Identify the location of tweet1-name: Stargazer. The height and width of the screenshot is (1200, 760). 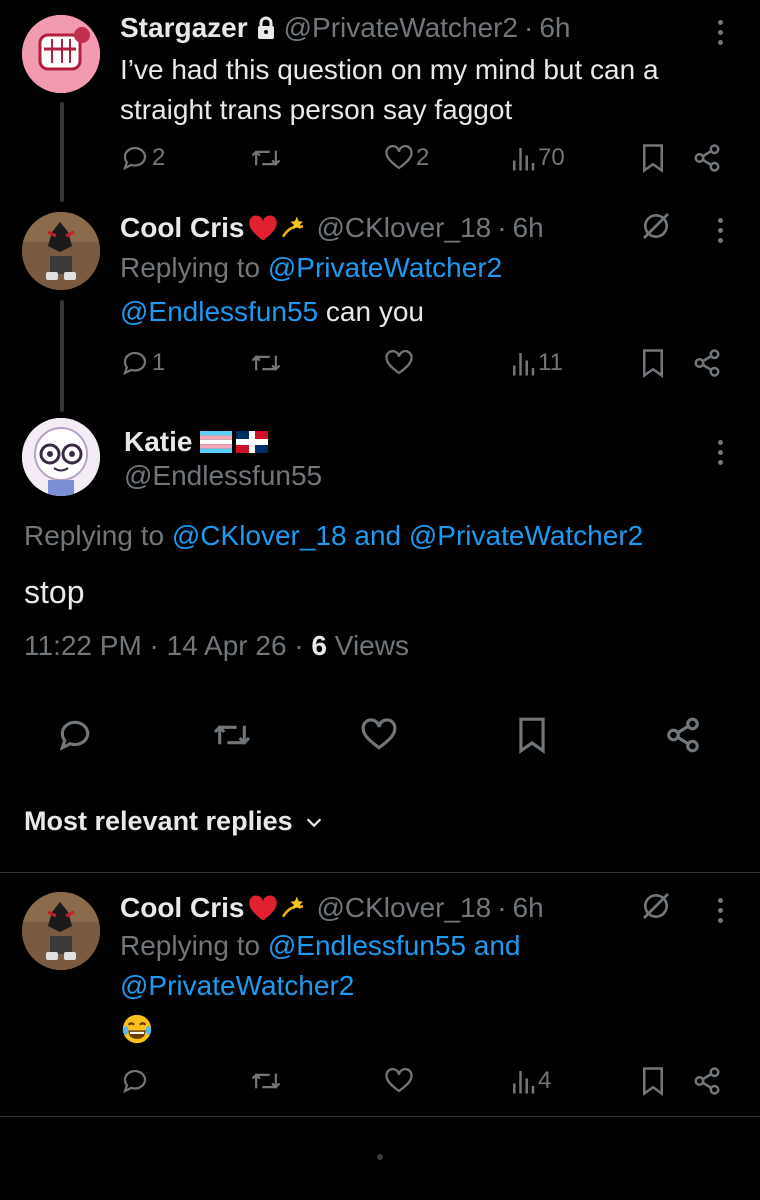
(184, 28).